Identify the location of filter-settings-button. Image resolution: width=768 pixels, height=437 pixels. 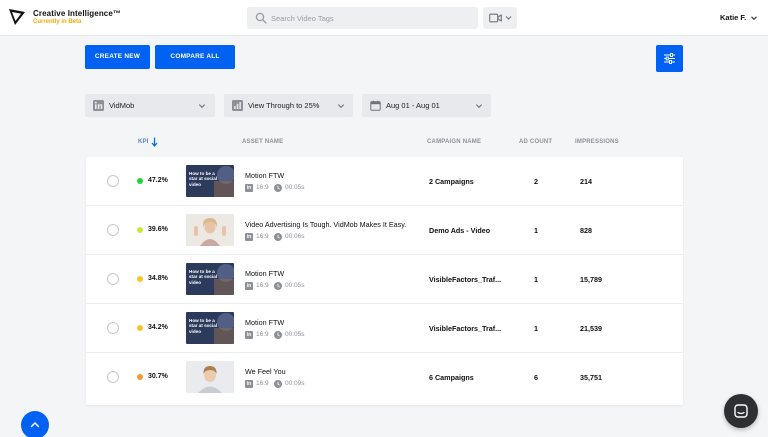
(669, 58).